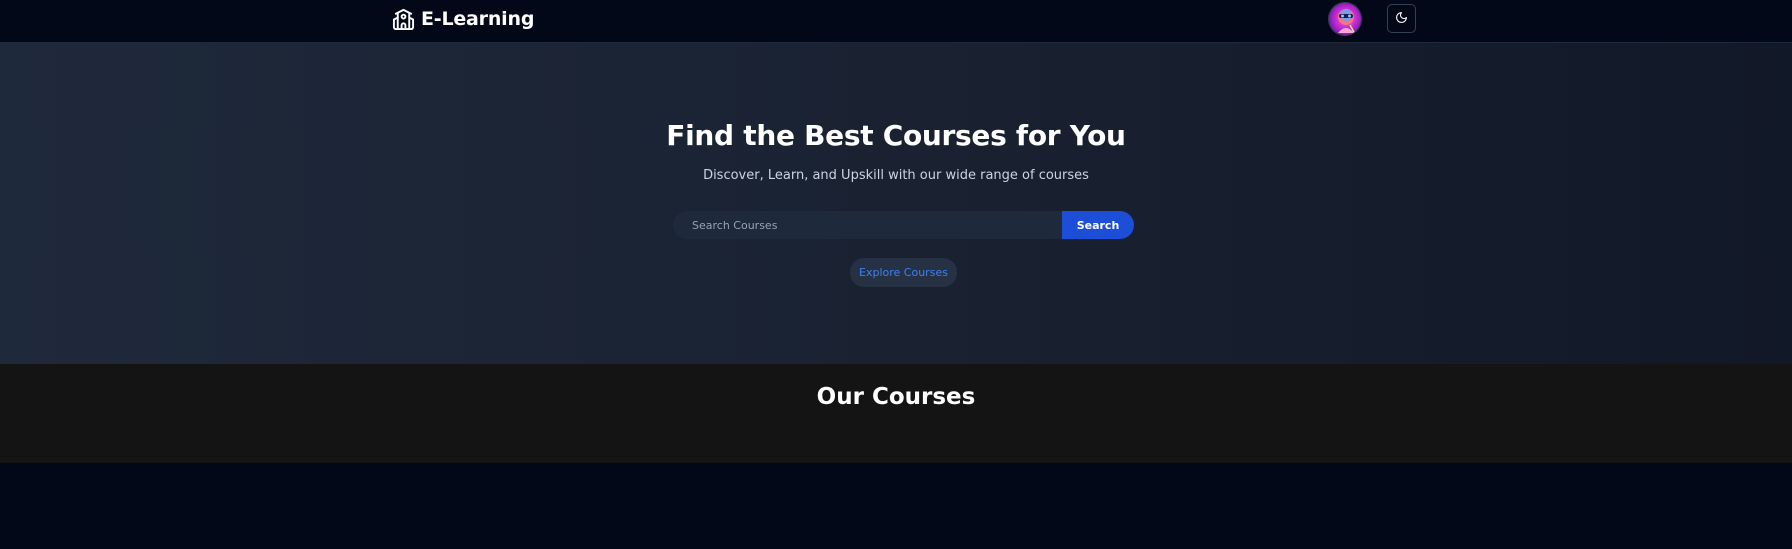 Image resolution: width=1792 pixels, height=549 pixels. I want to click on hero-title: Find the Best Courses for You, so click(896, 135).